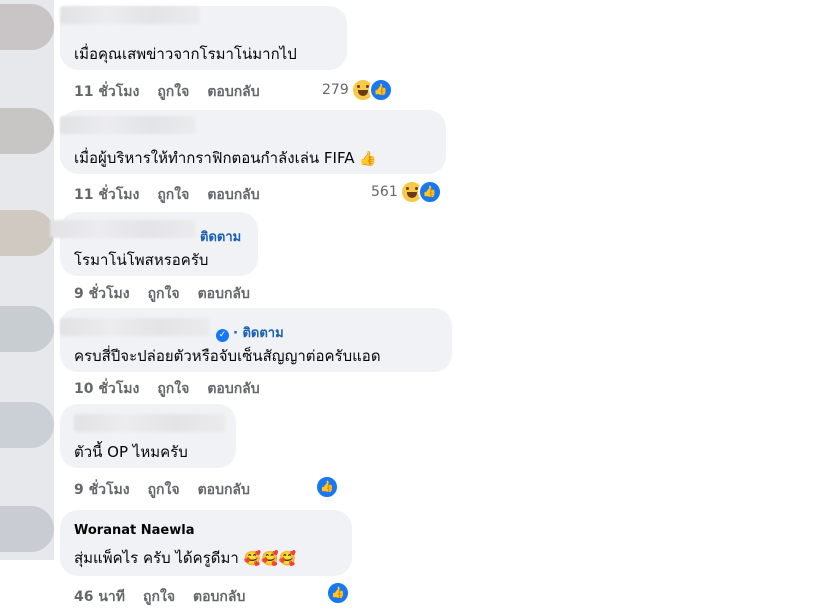 This screenshot has height=614, width=824. I want to click on follow-link: ✓ · ติดตาม, so click(250, 332).